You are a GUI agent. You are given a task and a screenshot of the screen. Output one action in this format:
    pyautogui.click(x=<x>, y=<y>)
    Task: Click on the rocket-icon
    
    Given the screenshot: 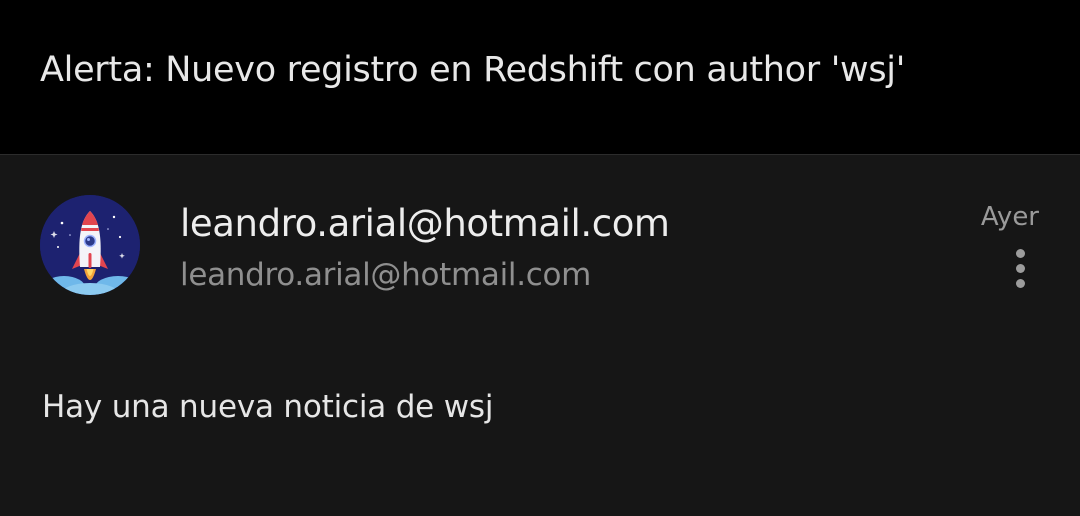 What is the action you would take?
    pyautogui.click(x=90, y=245)
    